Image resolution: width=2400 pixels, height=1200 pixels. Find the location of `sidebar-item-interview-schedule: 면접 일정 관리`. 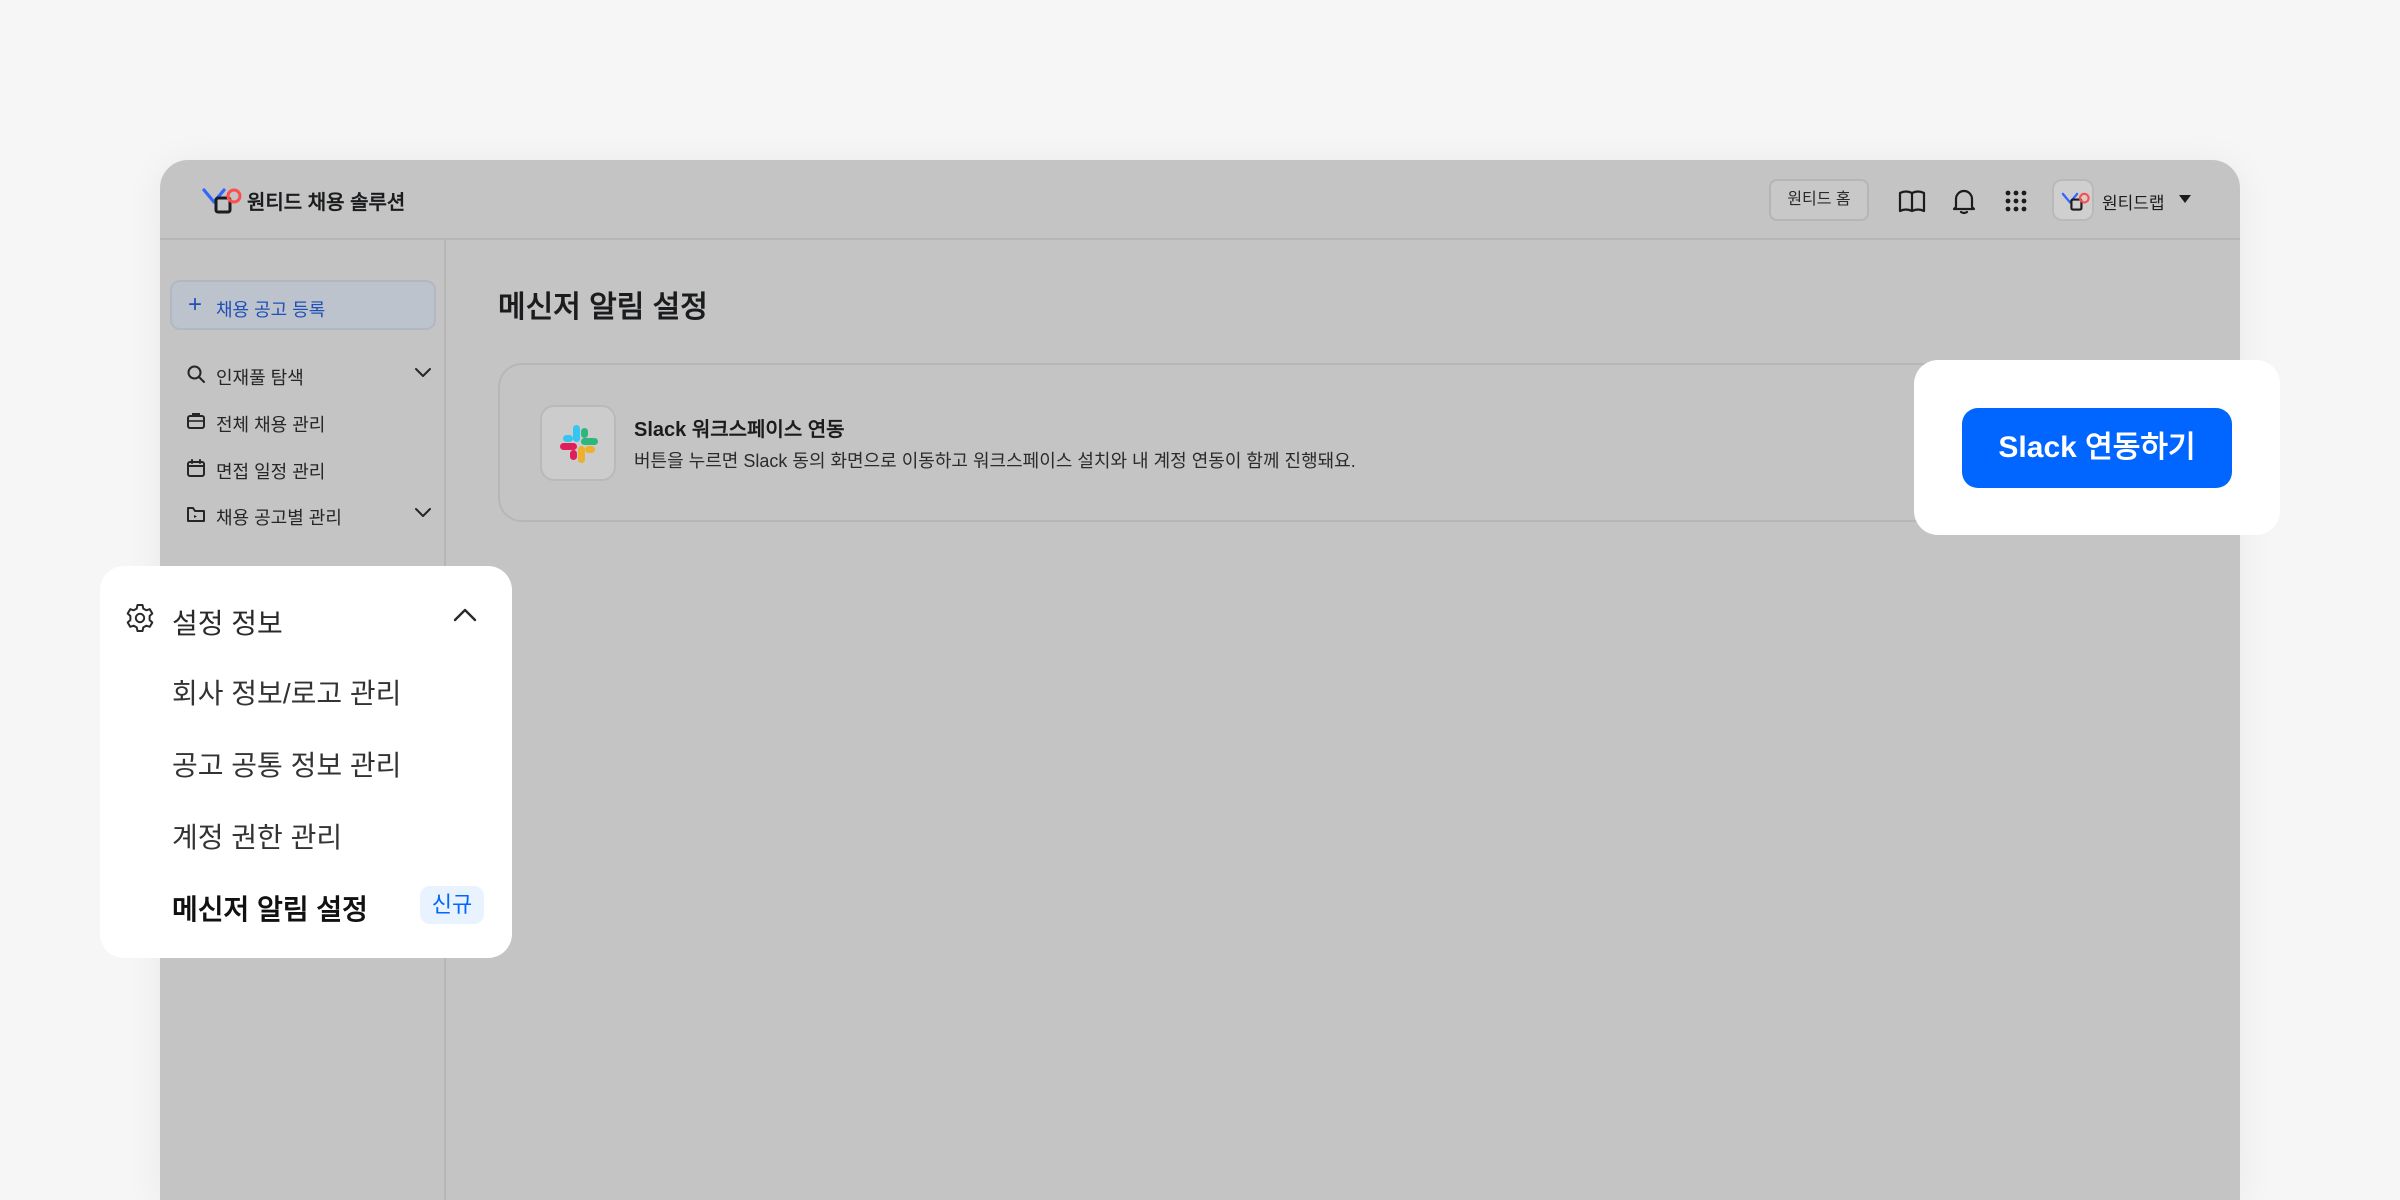

sidebar-item-interview-schedule: 면접 일정 관리 is located at coordinates (306, 468).